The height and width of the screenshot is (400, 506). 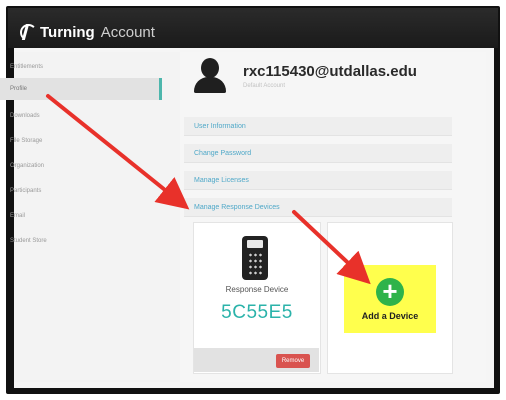 I want to click on turning-logo-icon, so click(x=28, y=32).